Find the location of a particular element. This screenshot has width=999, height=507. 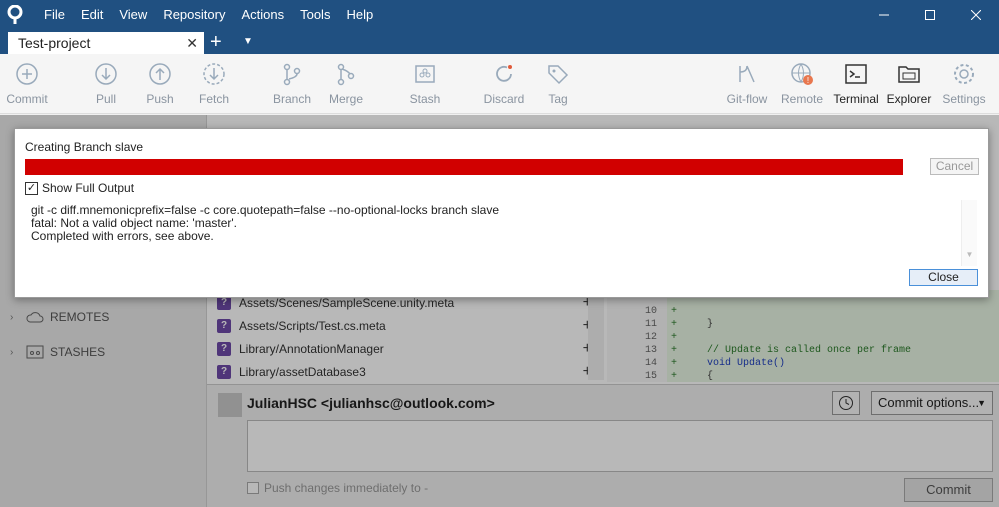

settings-button: Settings is located at coordinates (964, 84).